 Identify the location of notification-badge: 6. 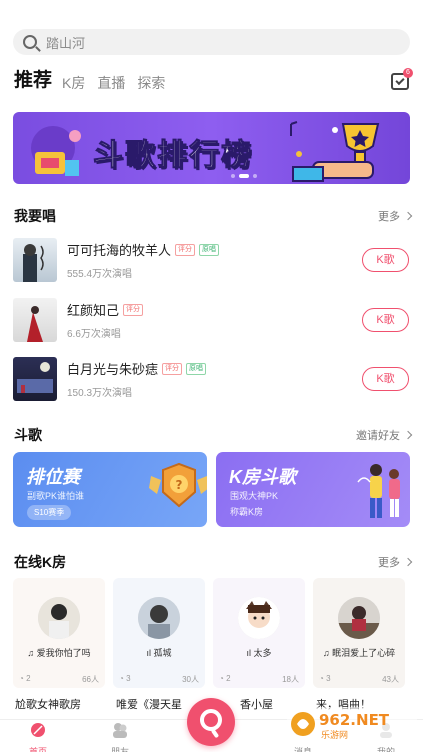
(408, 73).